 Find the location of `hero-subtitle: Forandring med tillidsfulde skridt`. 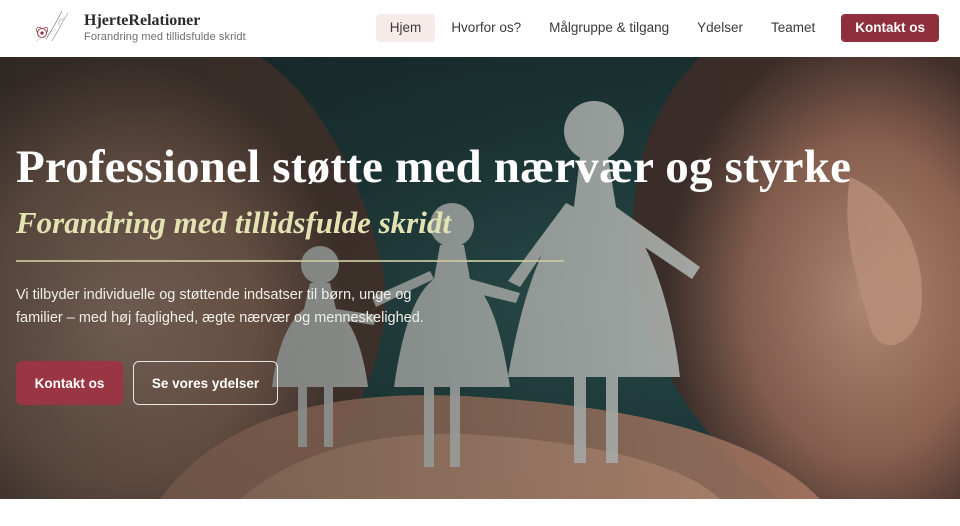

hero-subtitle: Forandring med tillidsfulde skridt is located at coordinates (233, 222).